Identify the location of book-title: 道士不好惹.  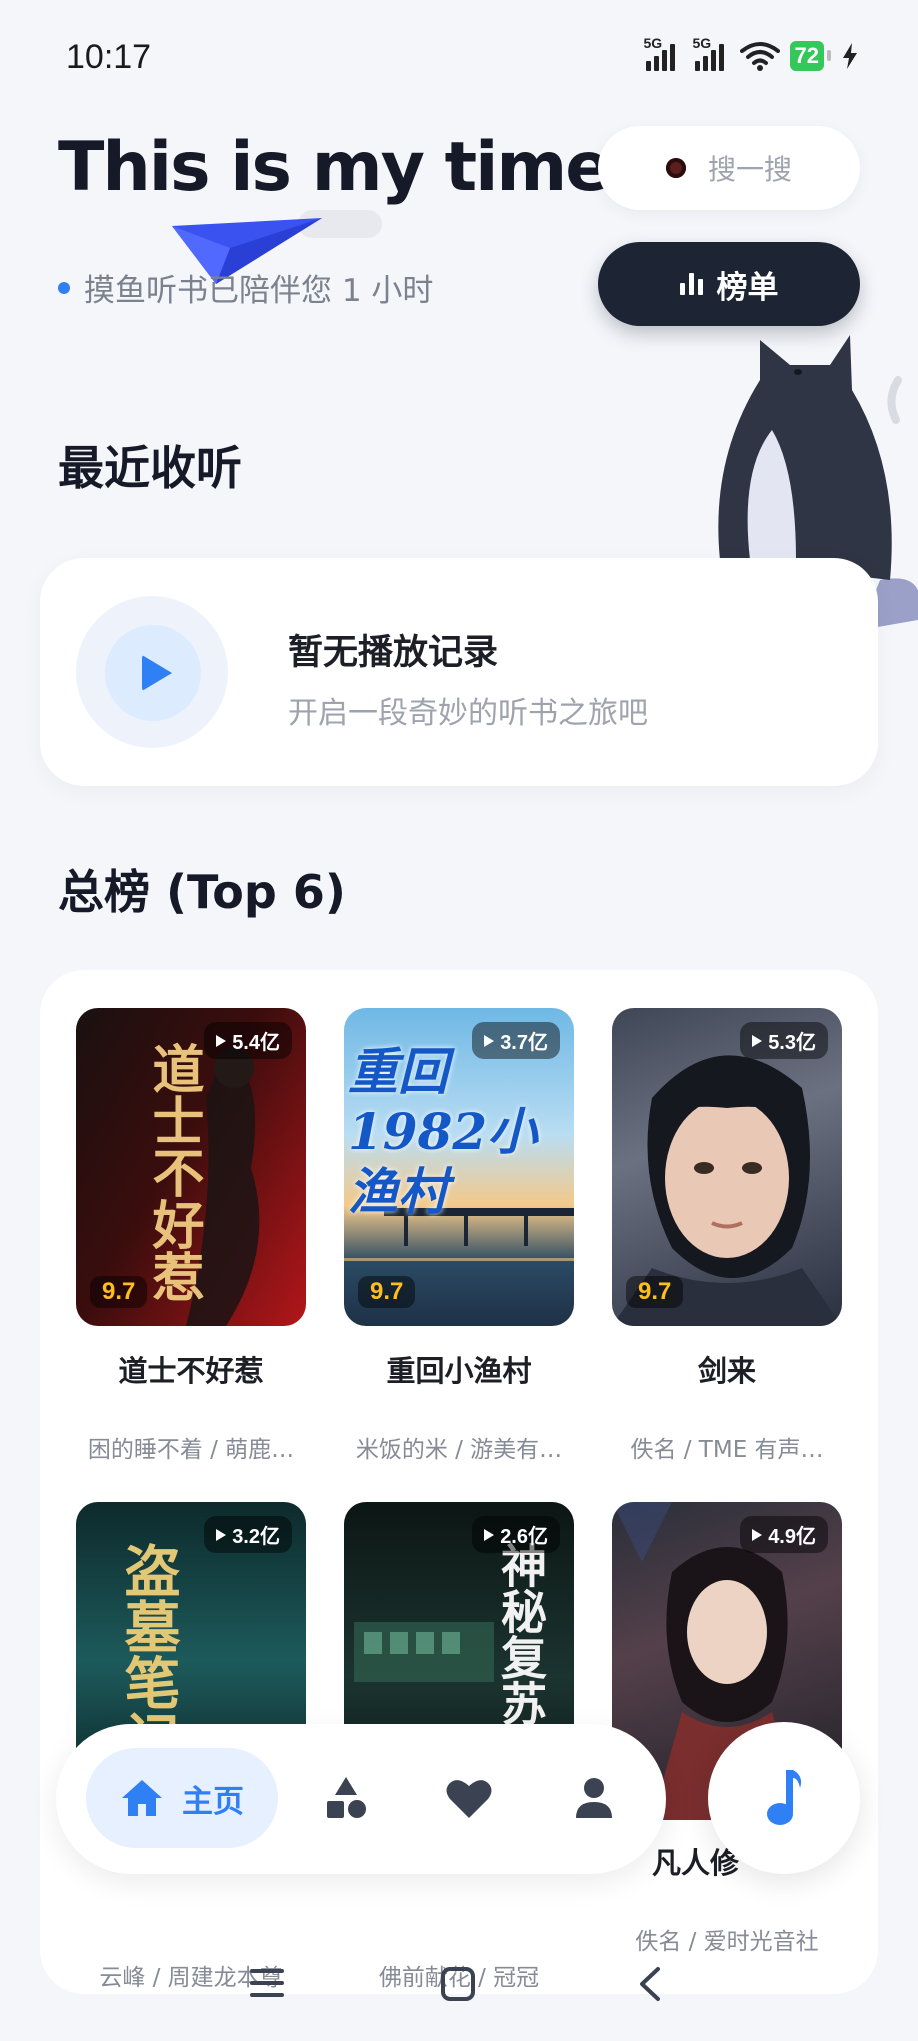
(191, 1371).